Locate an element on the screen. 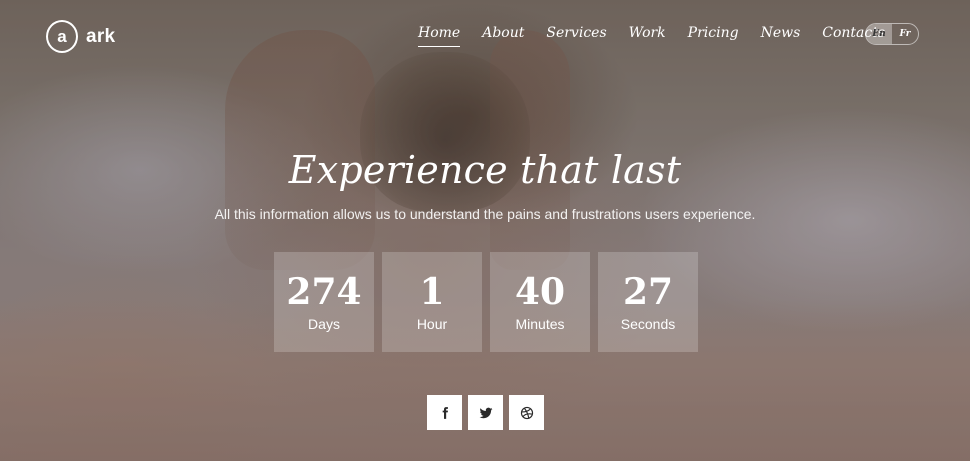 The width and height of the screenshot is (970, 461). nav-news: News is located at coordinates (781, 35).